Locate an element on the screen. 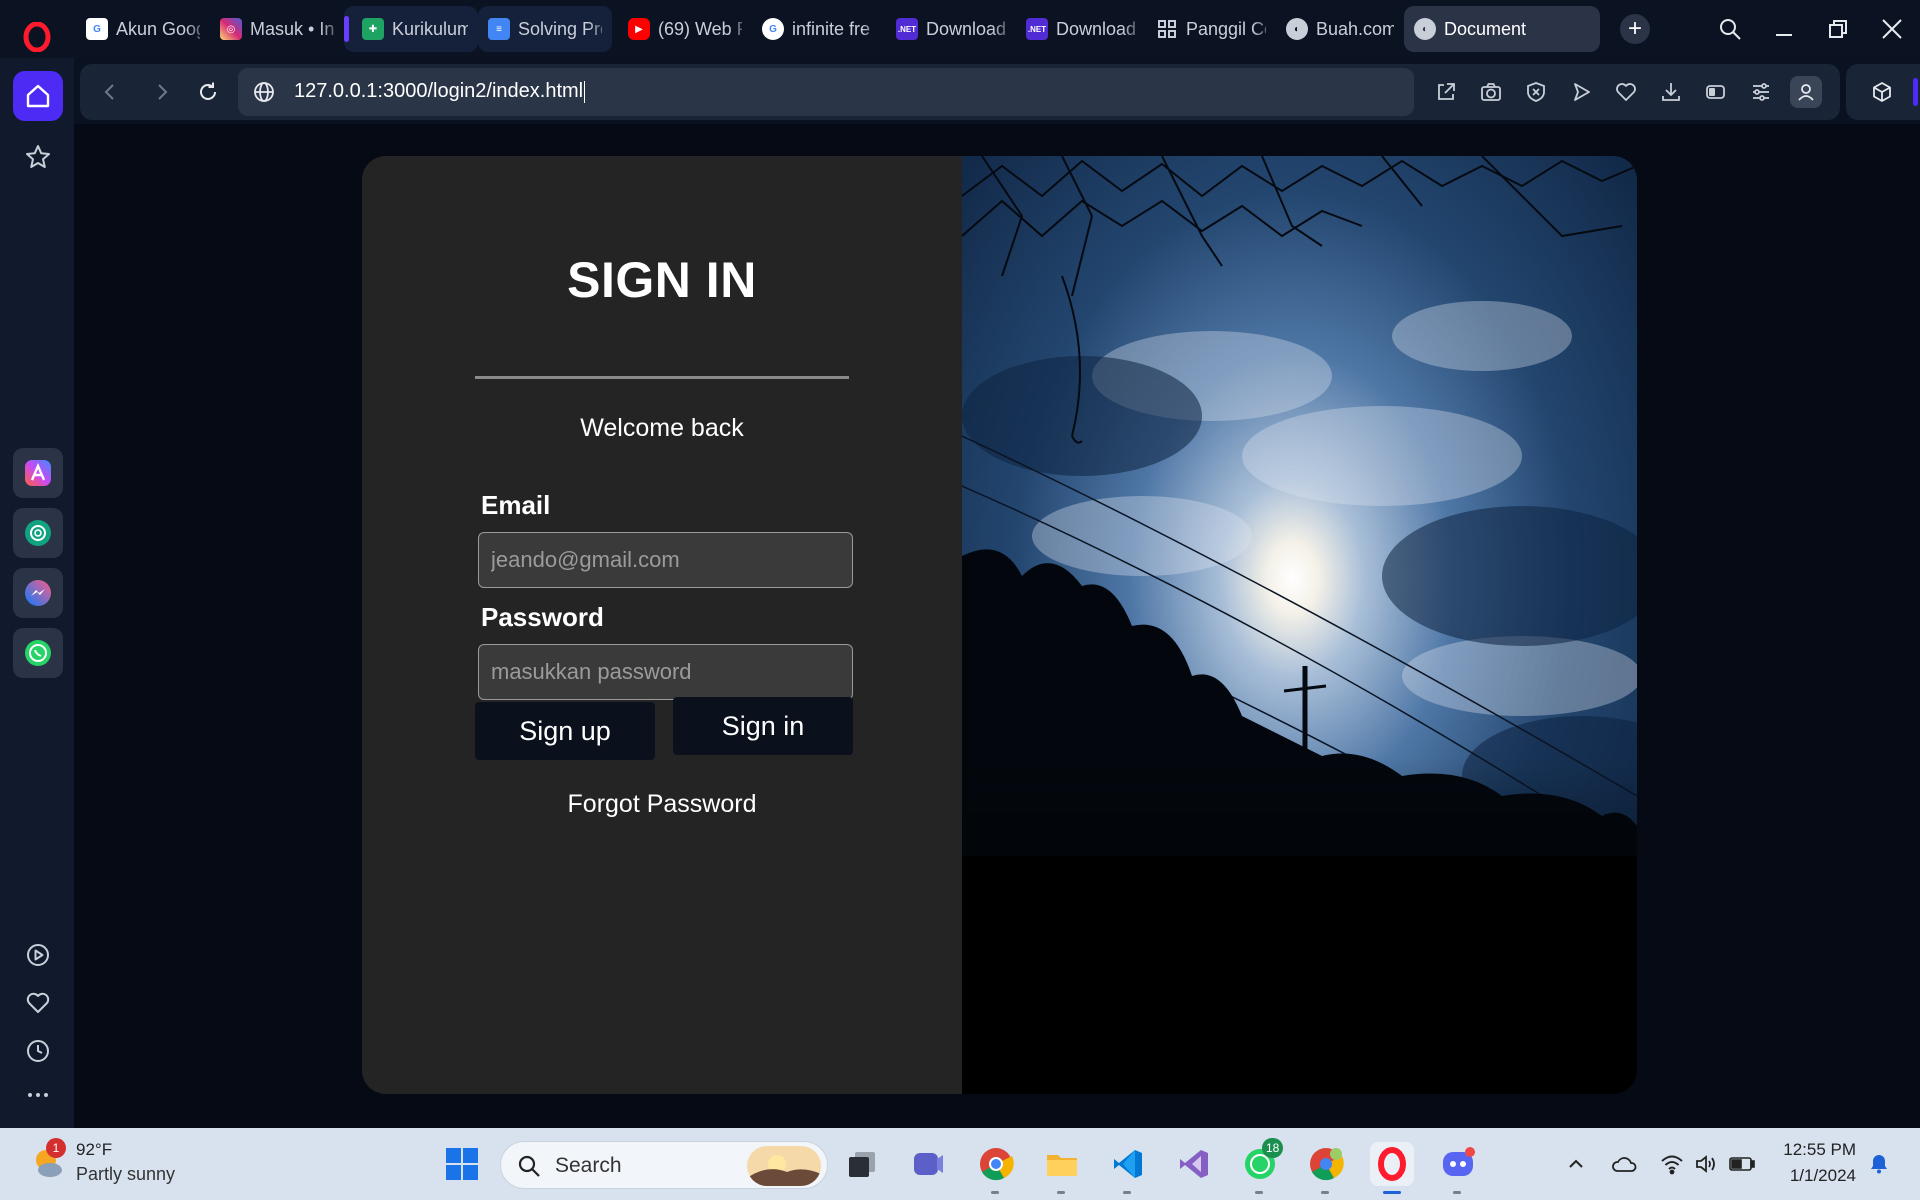 This screenshot has height=1200, width=1920. show-hidden-icons-chevron-icon is located at coordinates (1576, 1164).